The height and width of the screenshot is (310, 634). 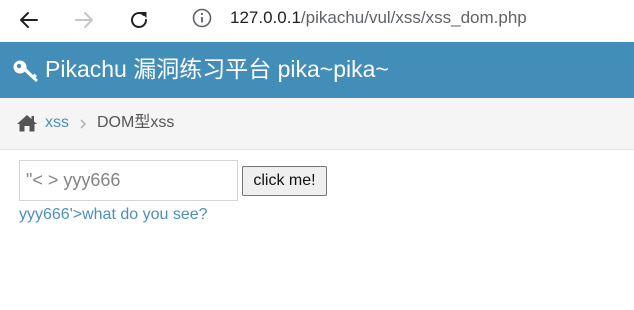 I want to click on reload-button, so click(x=139, y=20).